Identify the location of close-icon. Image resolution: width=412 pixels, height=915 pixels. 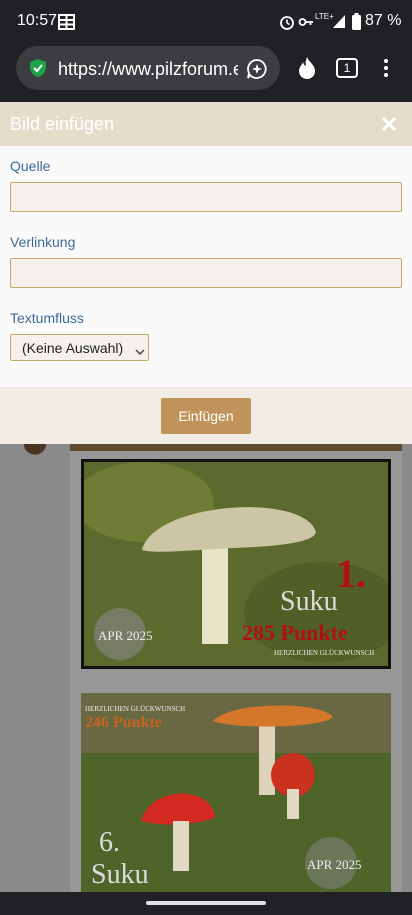
(389, 126).